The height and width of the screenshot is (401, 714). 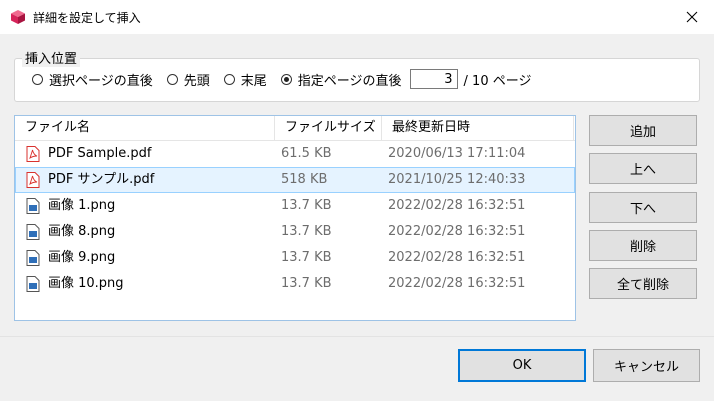 I want to click on file-date: 2020/06/13 17:11:04, so click(x=457, y=153).